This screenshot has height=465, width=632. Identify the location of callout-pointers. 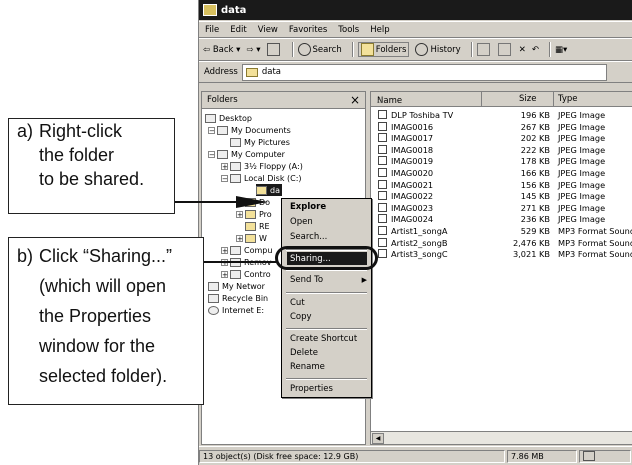
(225, 229).